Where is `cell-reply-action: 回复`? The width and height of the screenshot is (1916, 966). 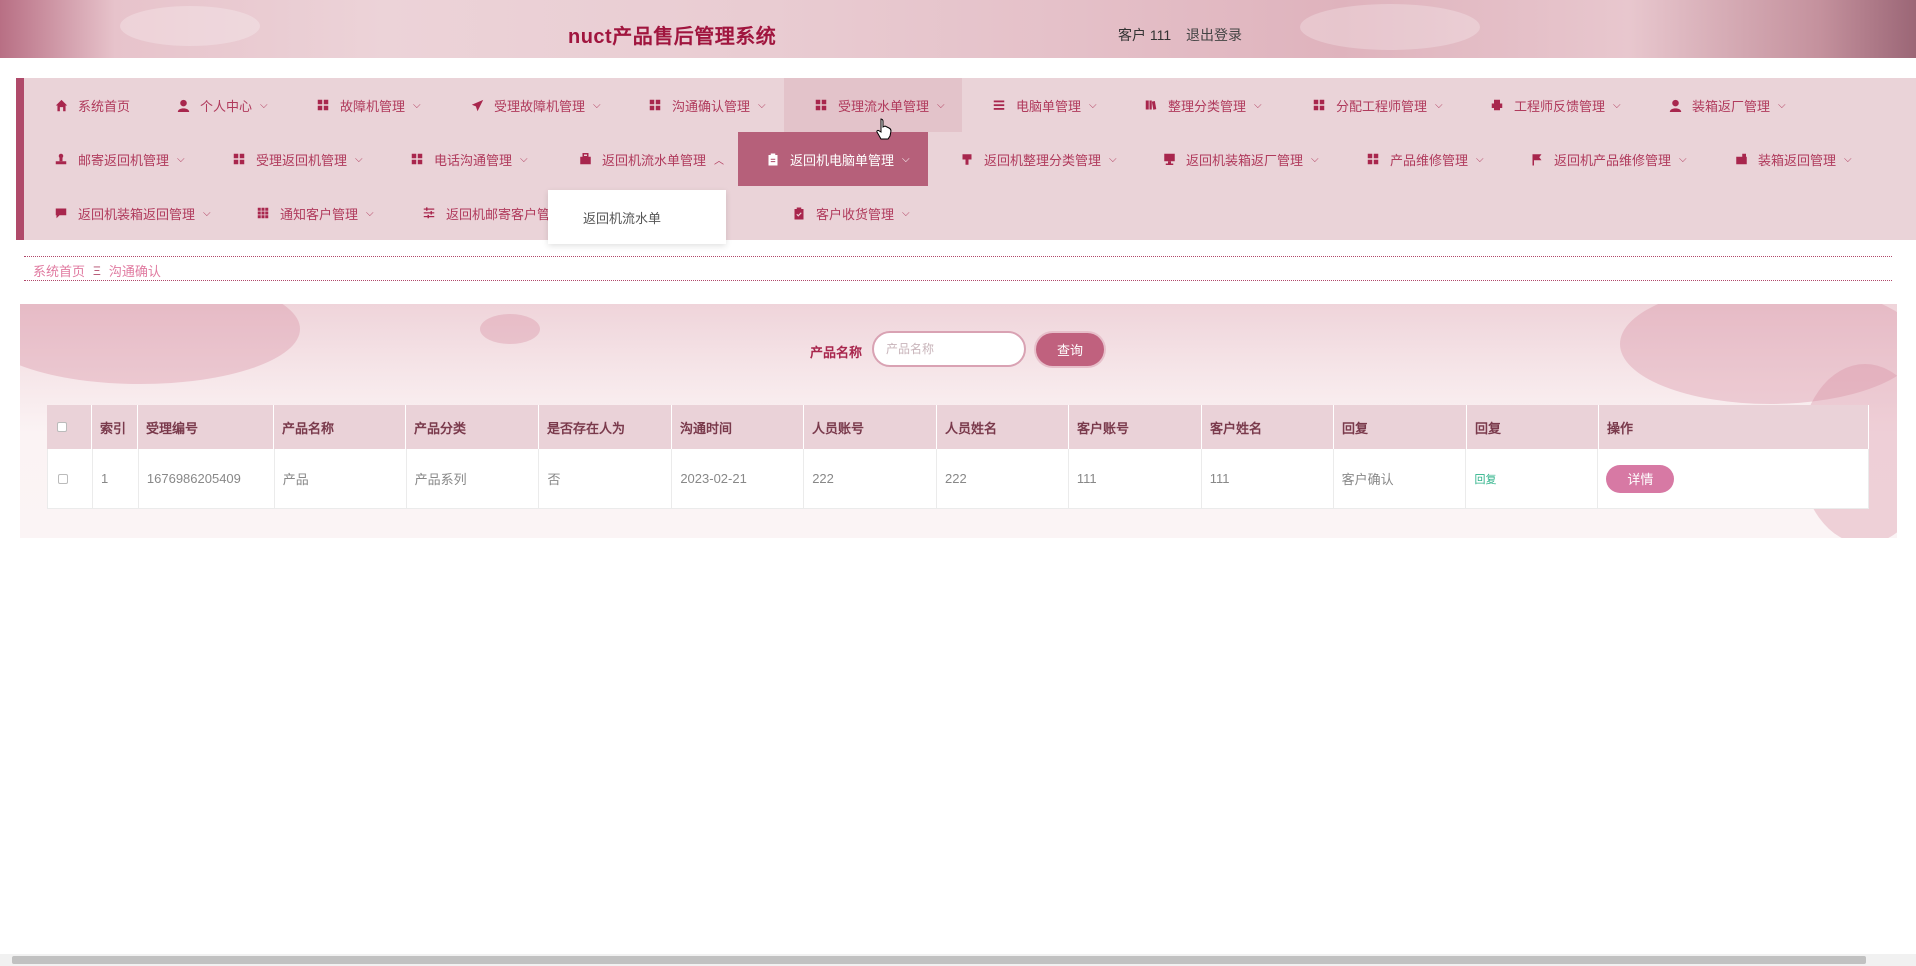 cell-reply-action: 回复 is located at coordinates (1532, 478).